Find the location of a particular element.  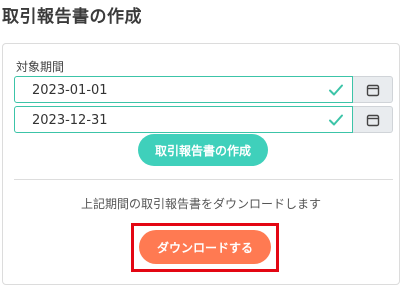

end-date-calendar-button is located at coordinates (373, 119).